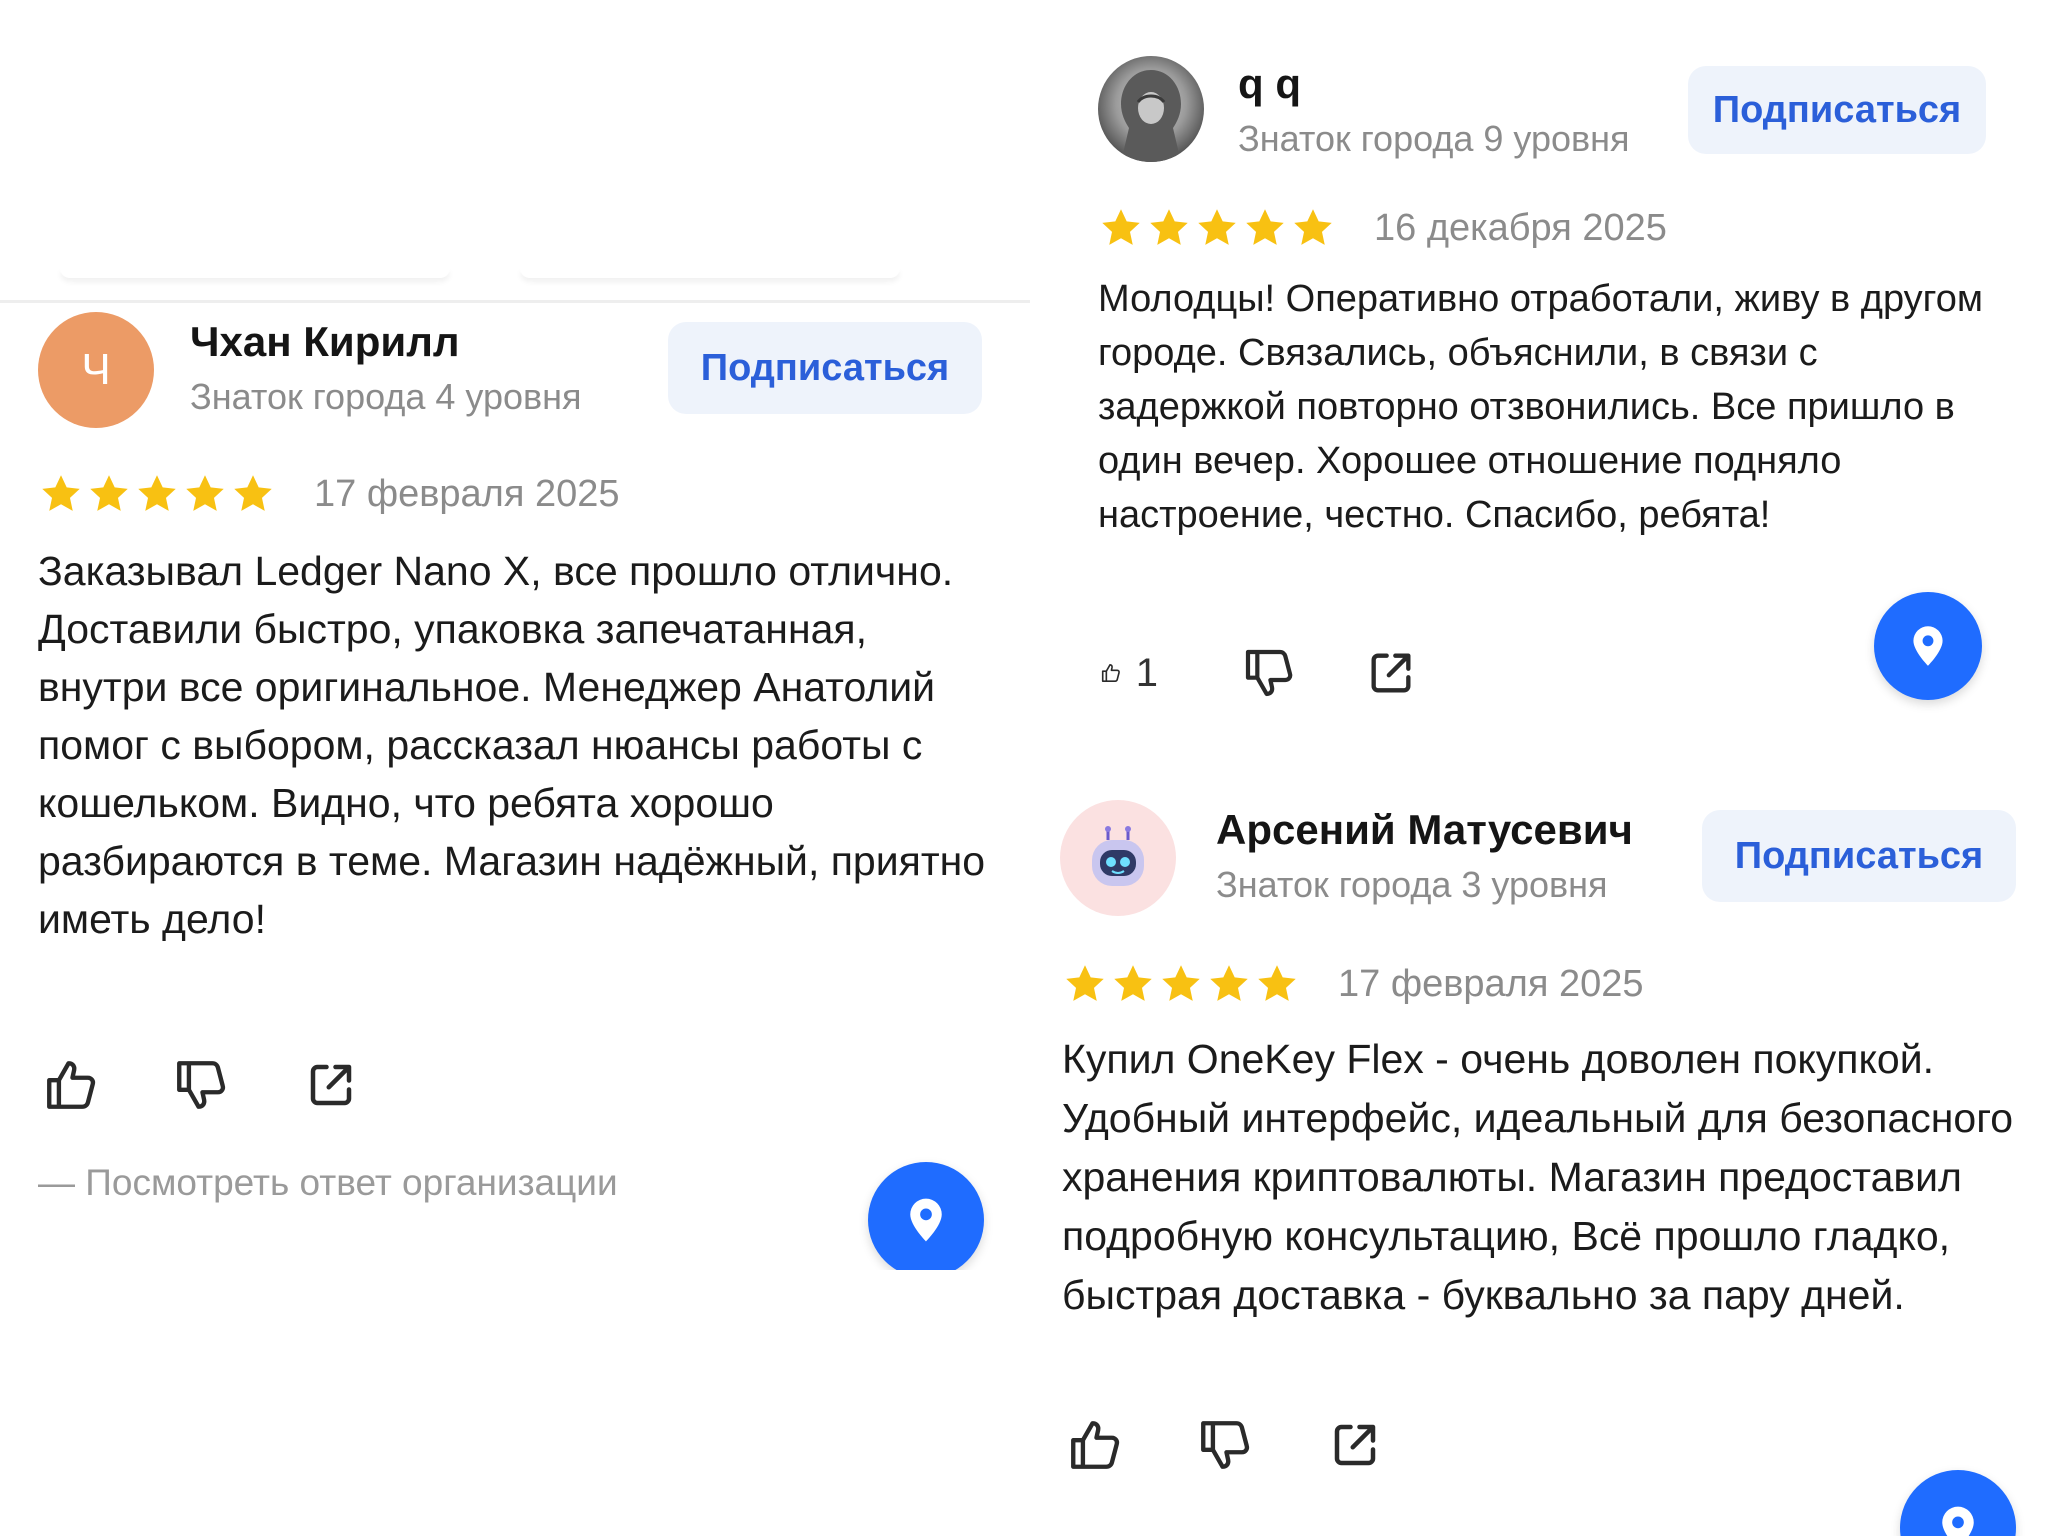 The height and width of the screenshot is (1536, 2048). What do you see at coordinates (1434, 138) in the screenshot?
I see `author-level: Знаток города 9 уровня` at bounding box center [1434, 138].